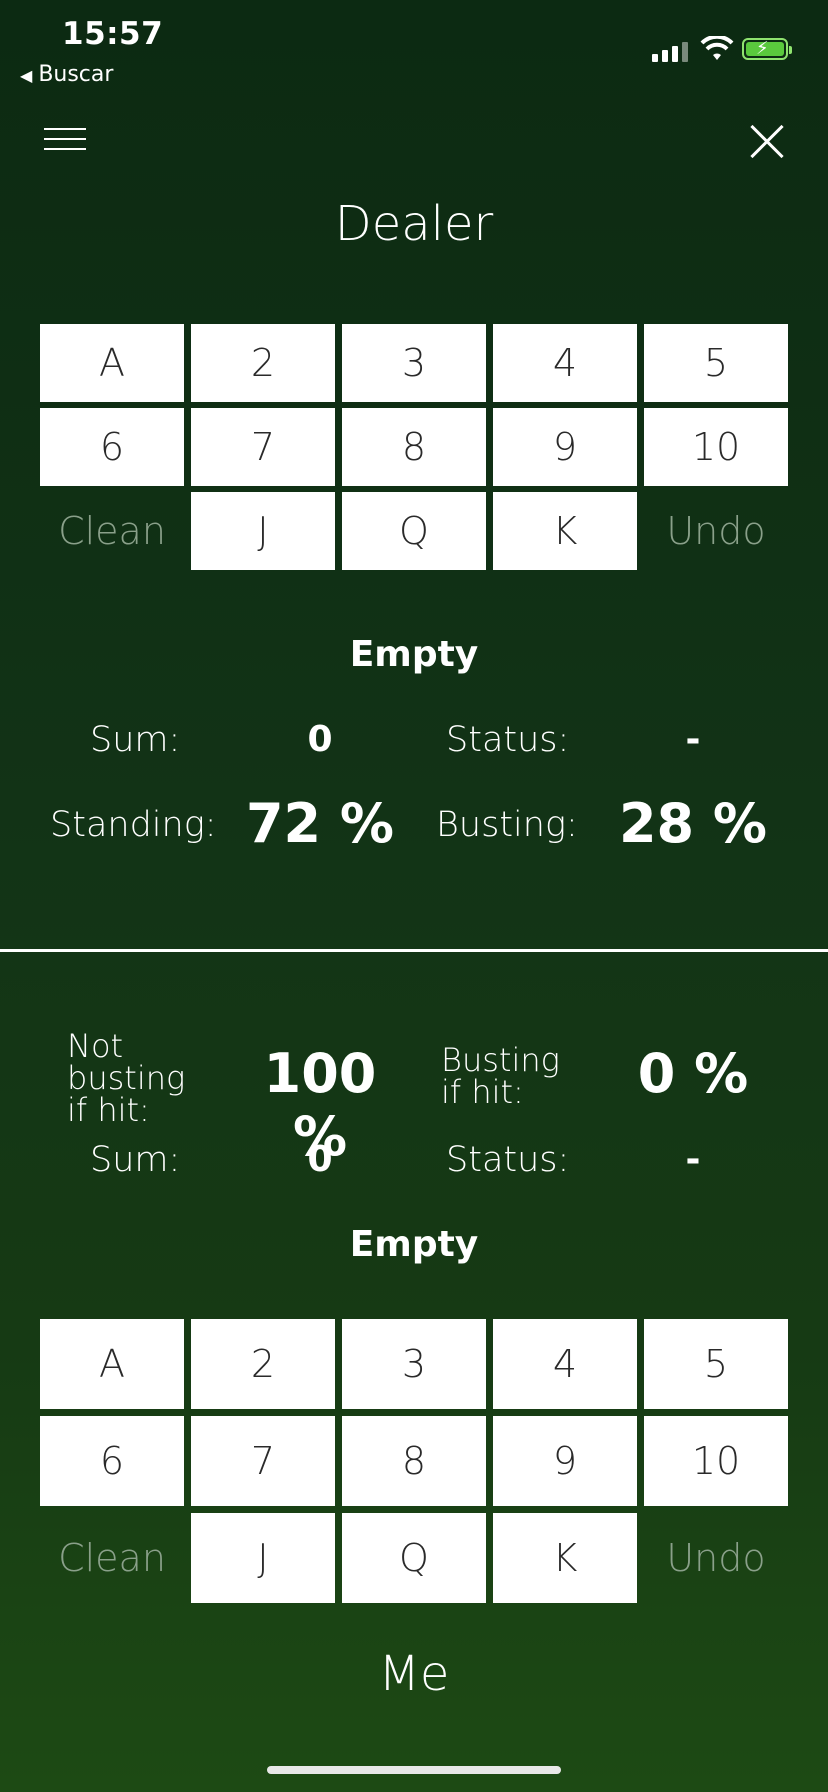 The image size is (828, 1792). I want to click on me-card-5-button: 5, so click(716, 1364).